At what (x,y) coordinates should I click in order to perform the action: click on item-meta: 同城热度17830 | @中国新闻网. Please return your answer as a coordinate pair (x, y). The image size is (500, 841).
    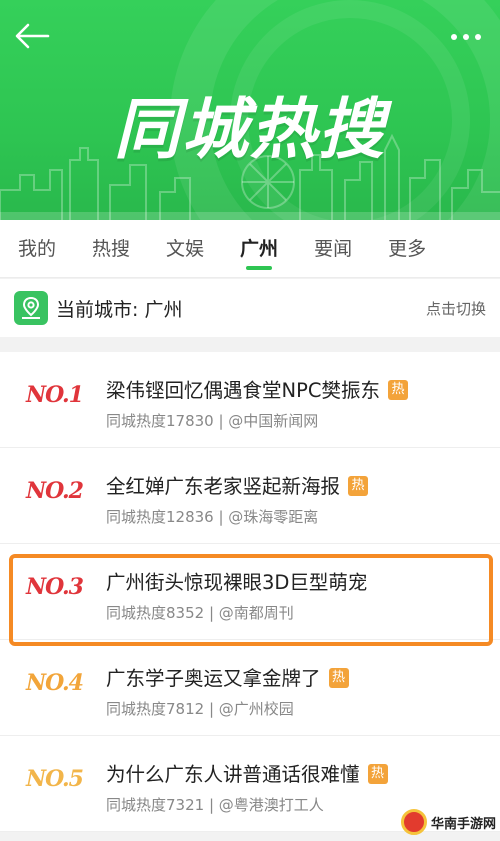
    Looking at the image, I should click on (212, 421).